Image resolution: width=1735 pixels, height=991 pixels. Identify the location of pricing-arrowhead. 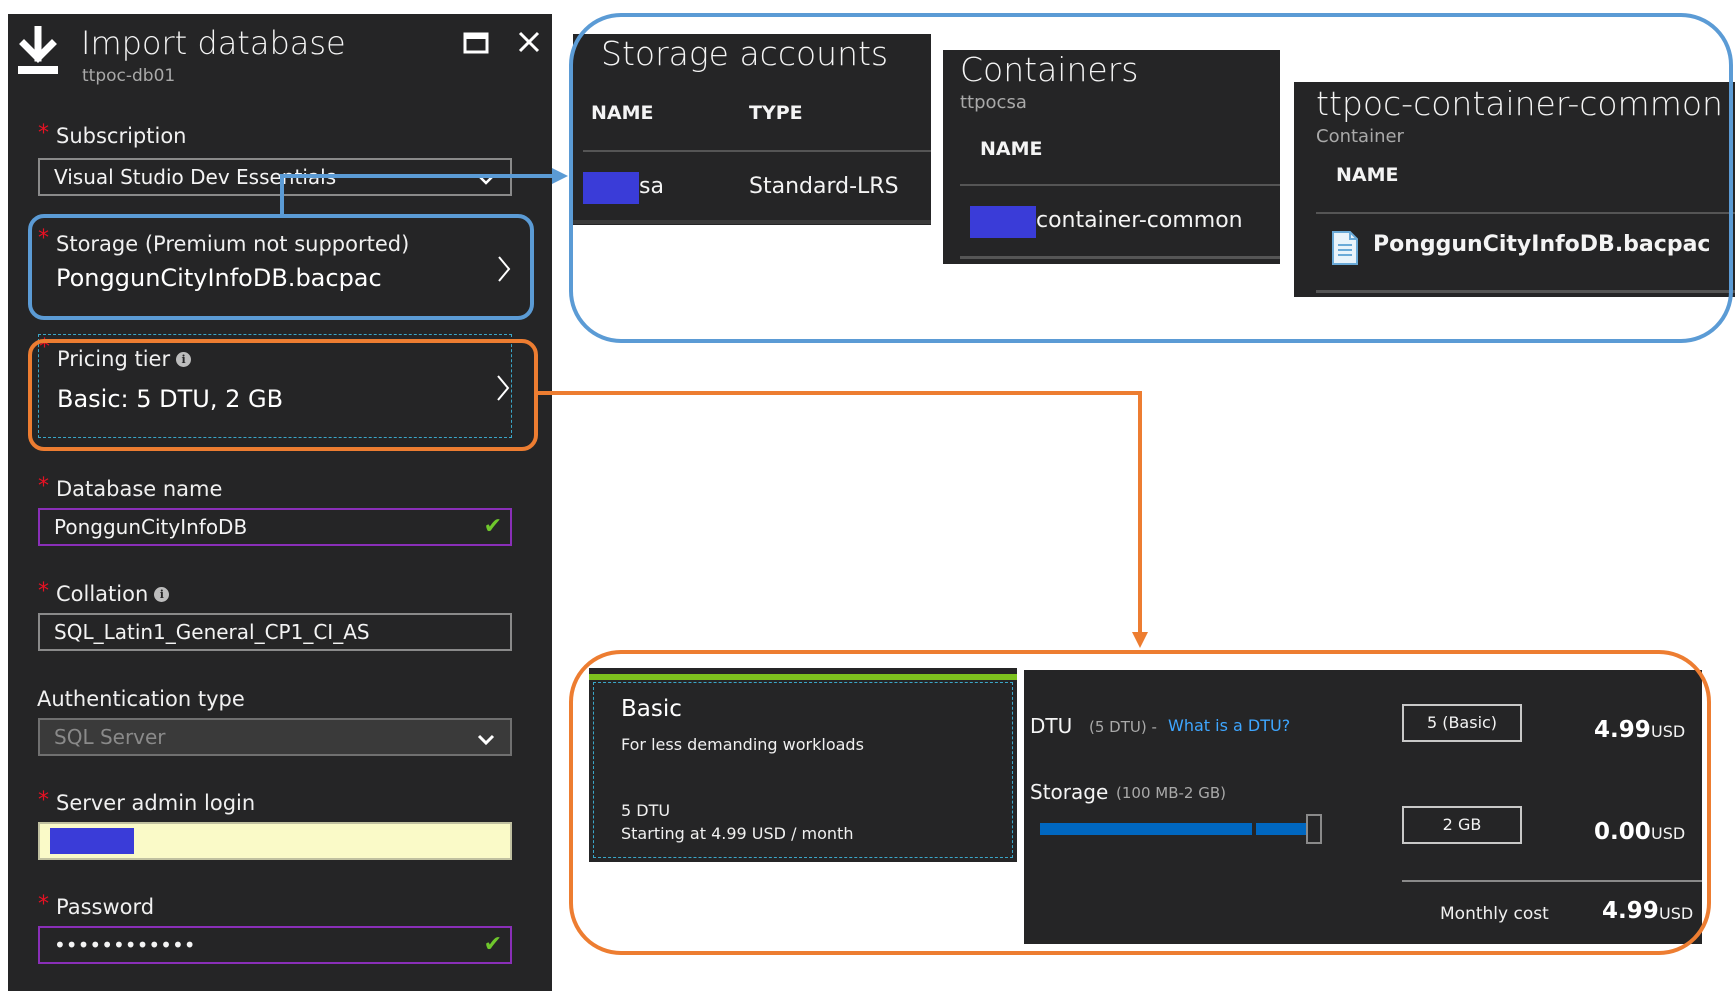
(1140, 640).